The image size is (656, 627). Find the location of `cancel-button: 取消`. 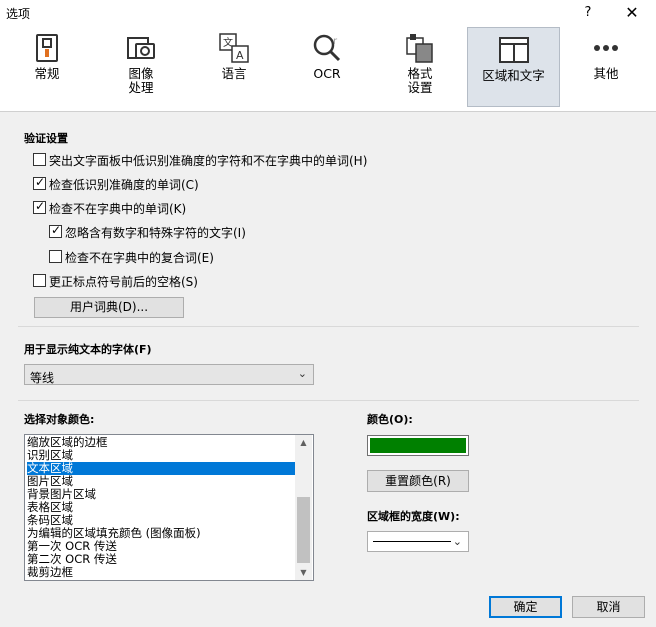

cancel-button: 取消 is located at coordinates (608, 607).